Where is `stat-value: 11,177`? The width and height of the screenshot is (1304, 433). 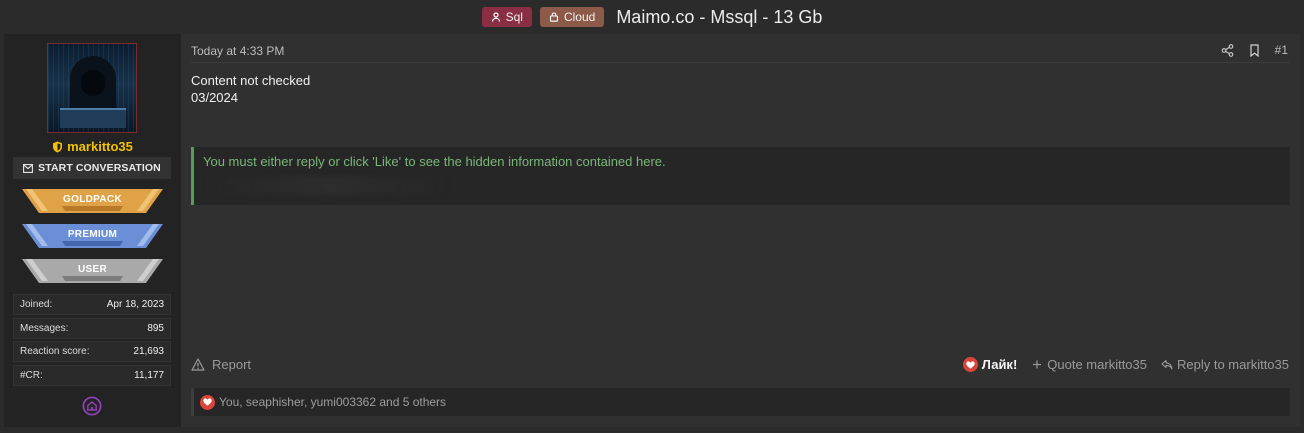
stat-value: 11,177 is located at coordinates (149, 375).